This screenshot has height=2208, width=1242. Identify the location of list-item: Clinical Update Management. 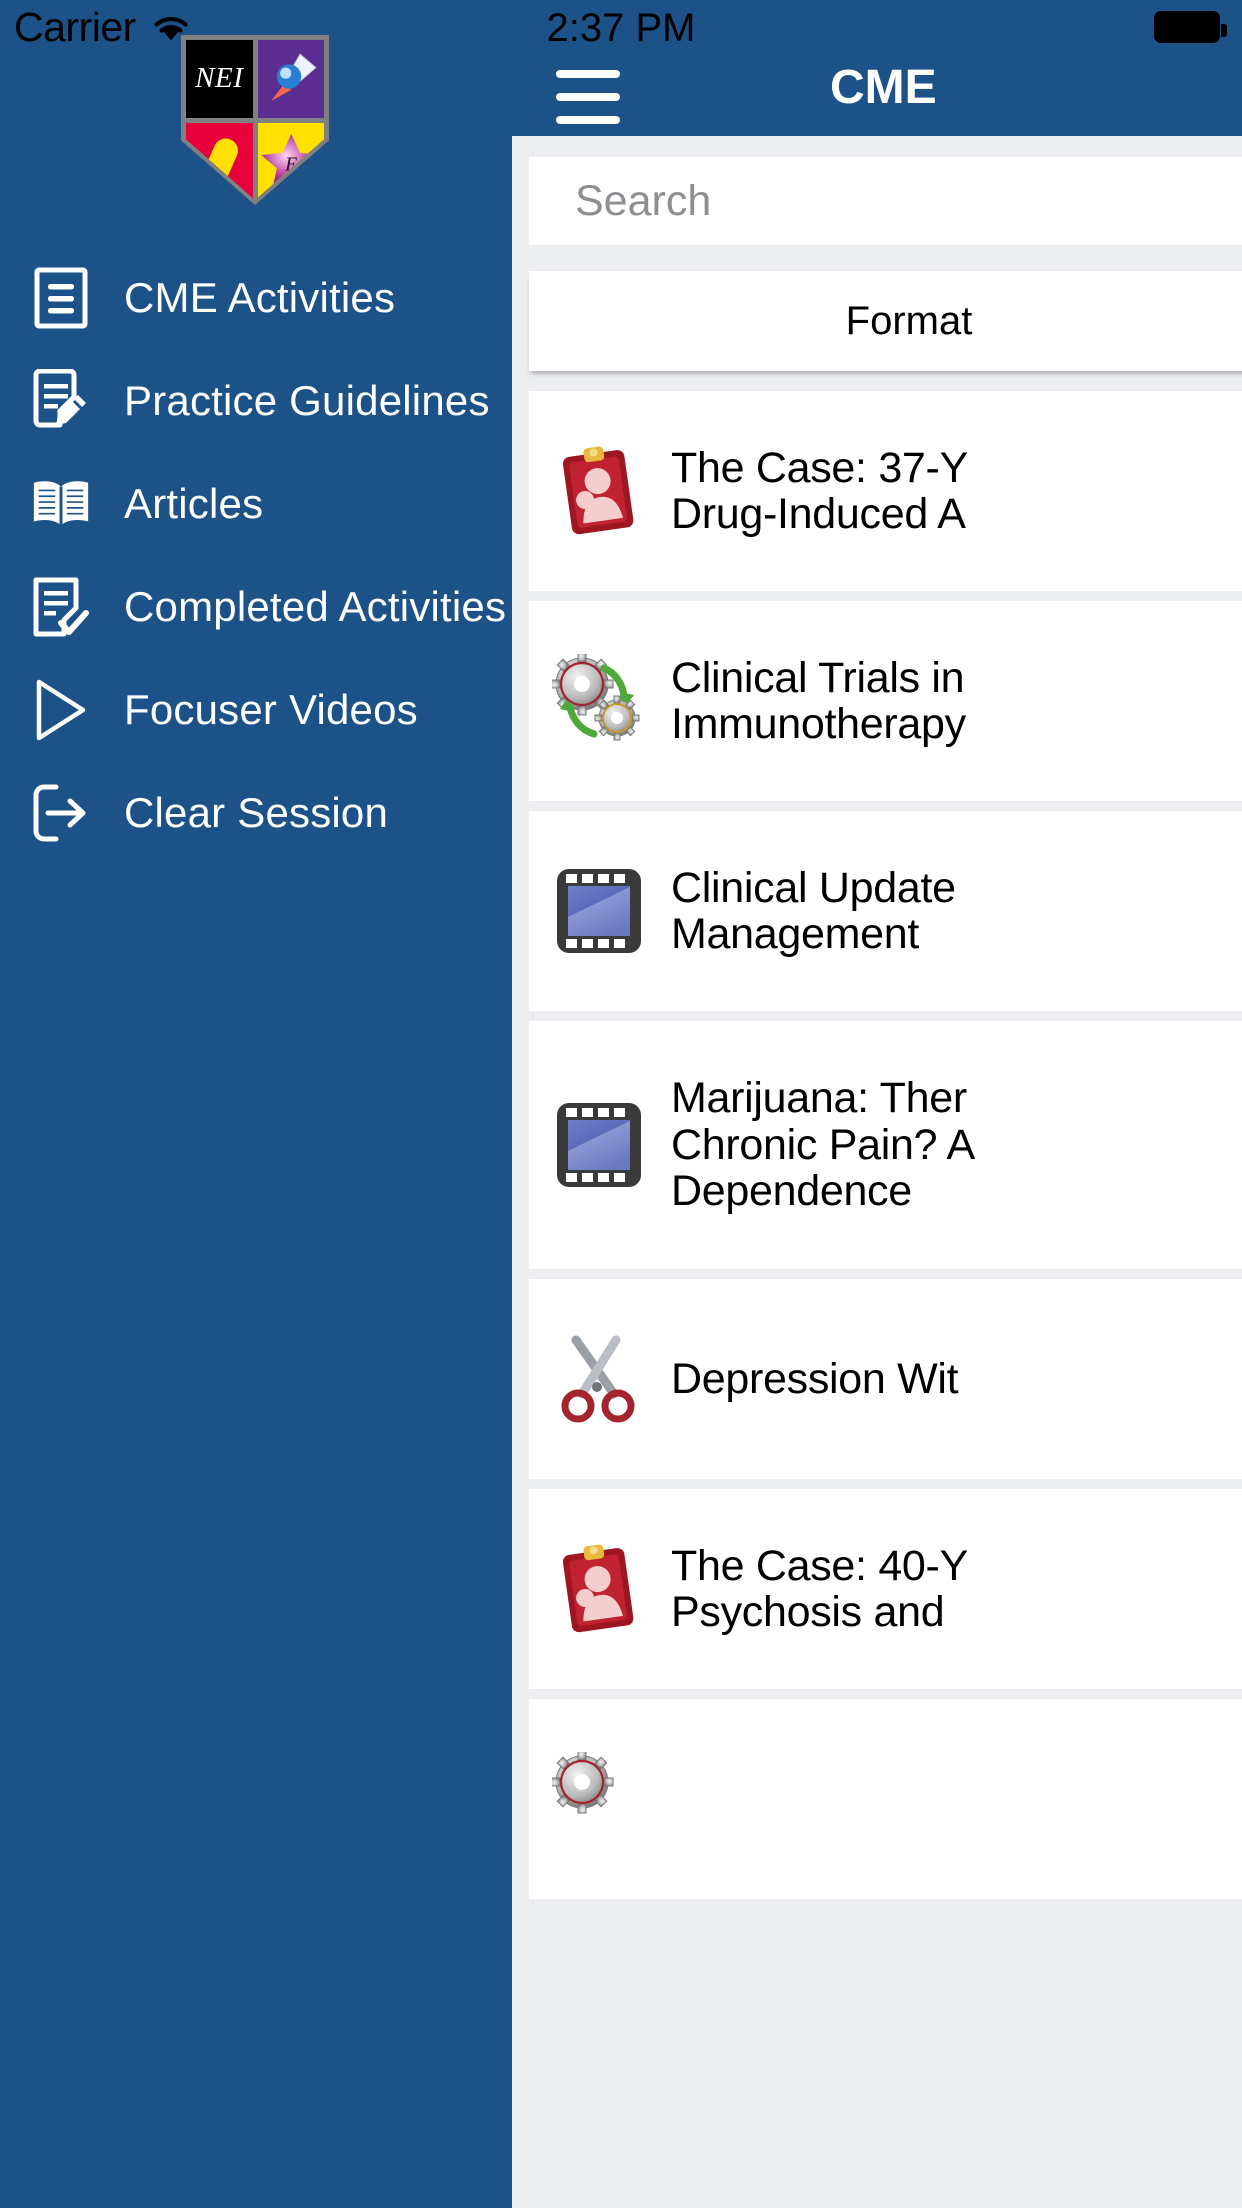
(885, 911).